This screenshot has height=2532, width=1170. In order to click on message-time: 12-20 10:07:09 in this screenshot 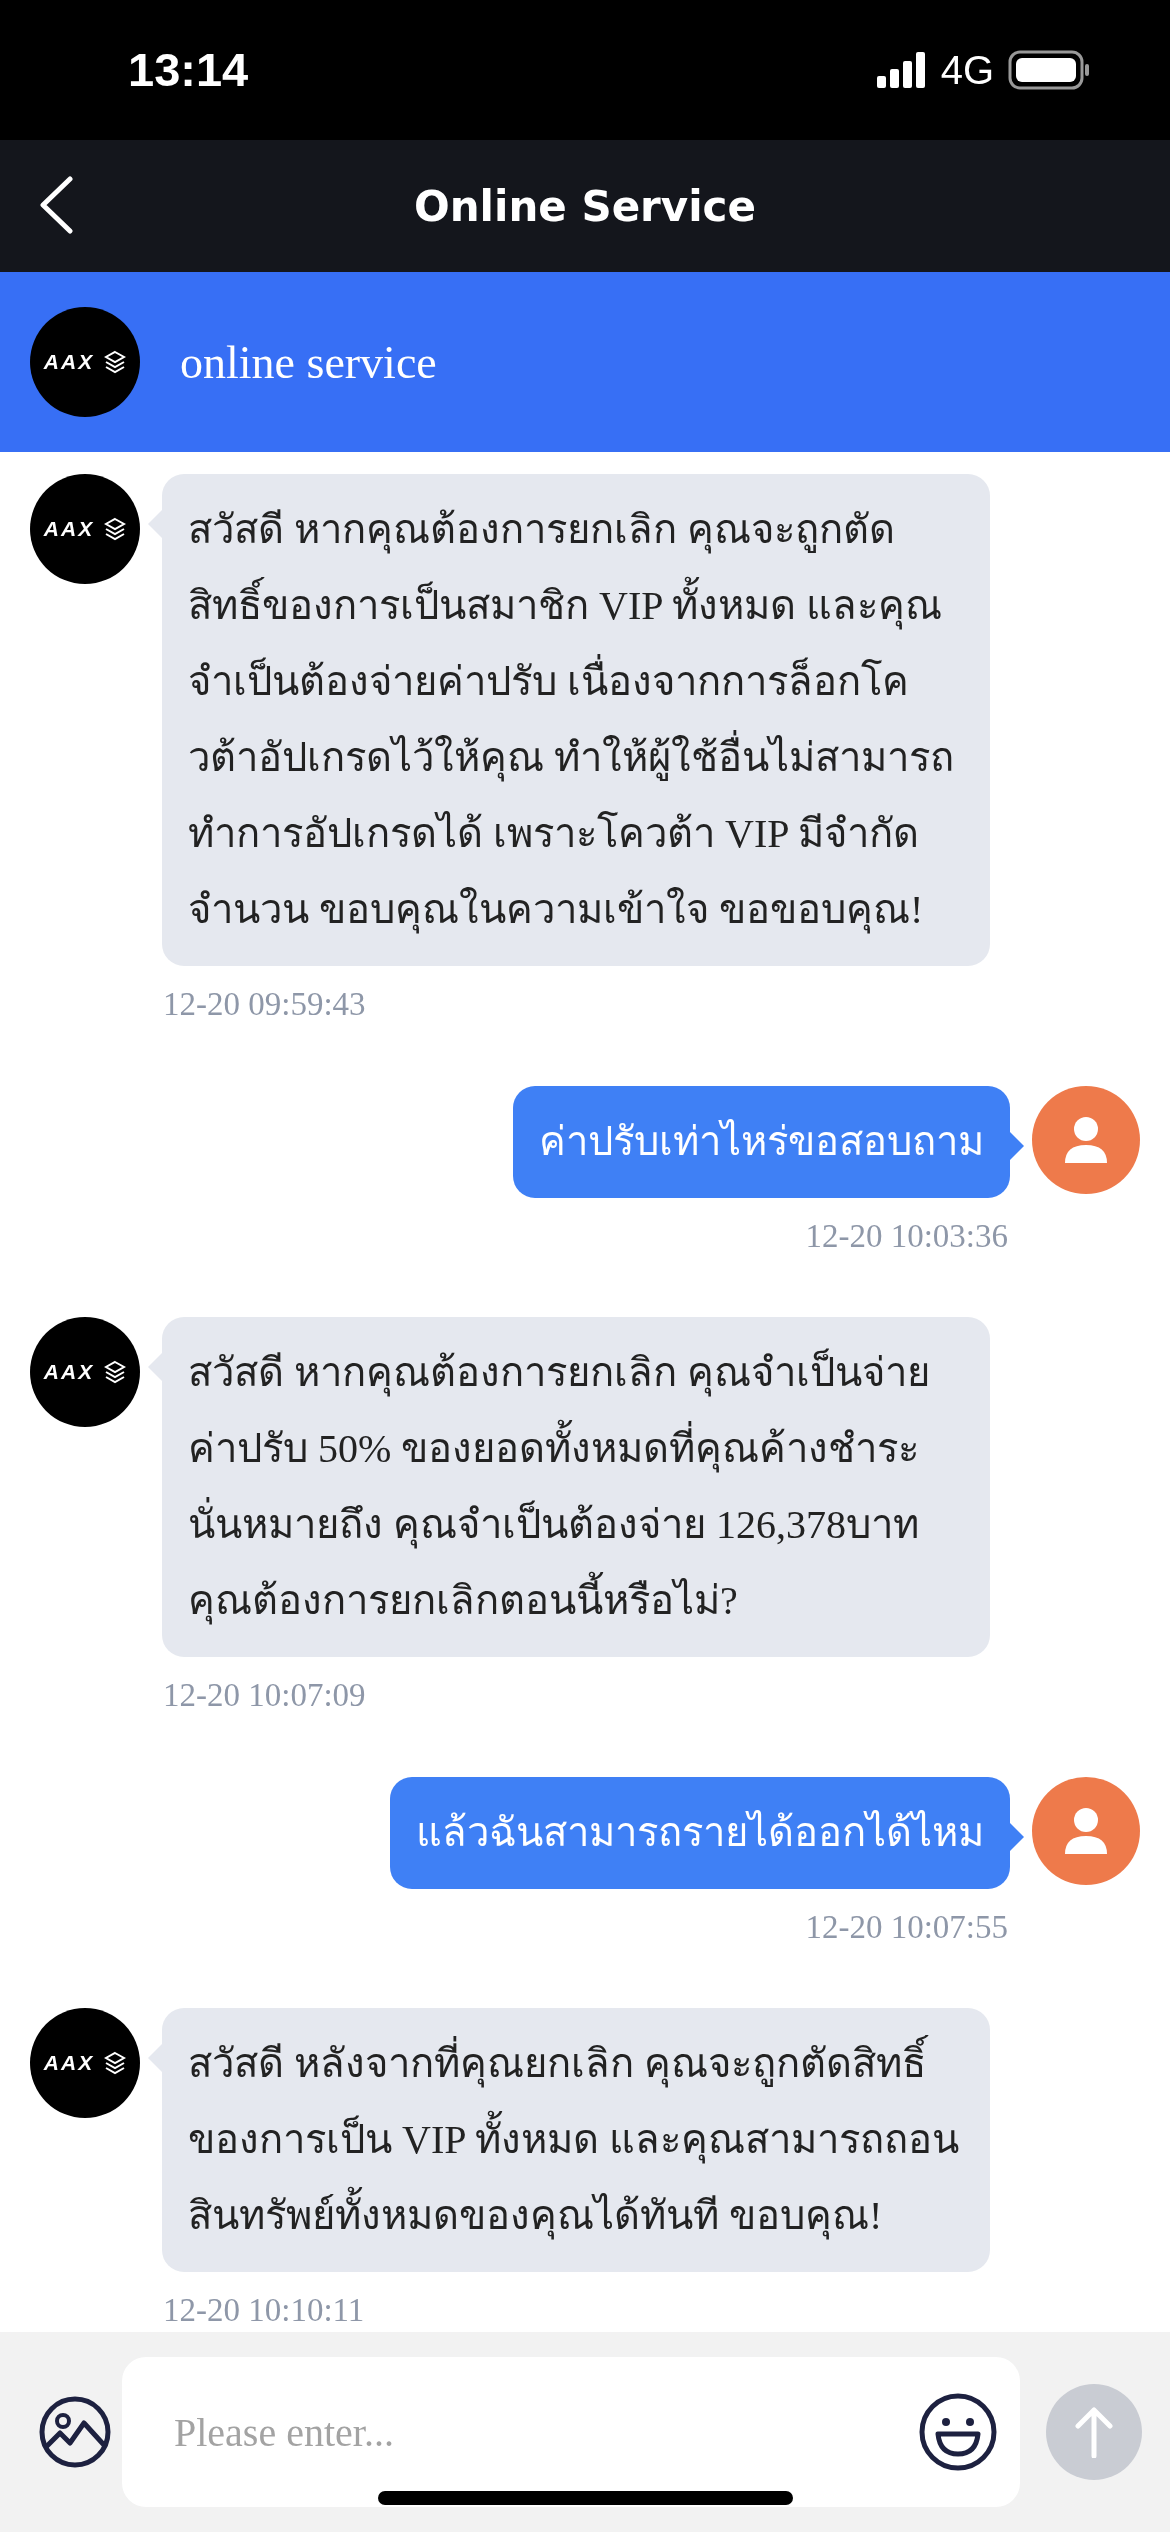, I will do `click(264, 1695)`.